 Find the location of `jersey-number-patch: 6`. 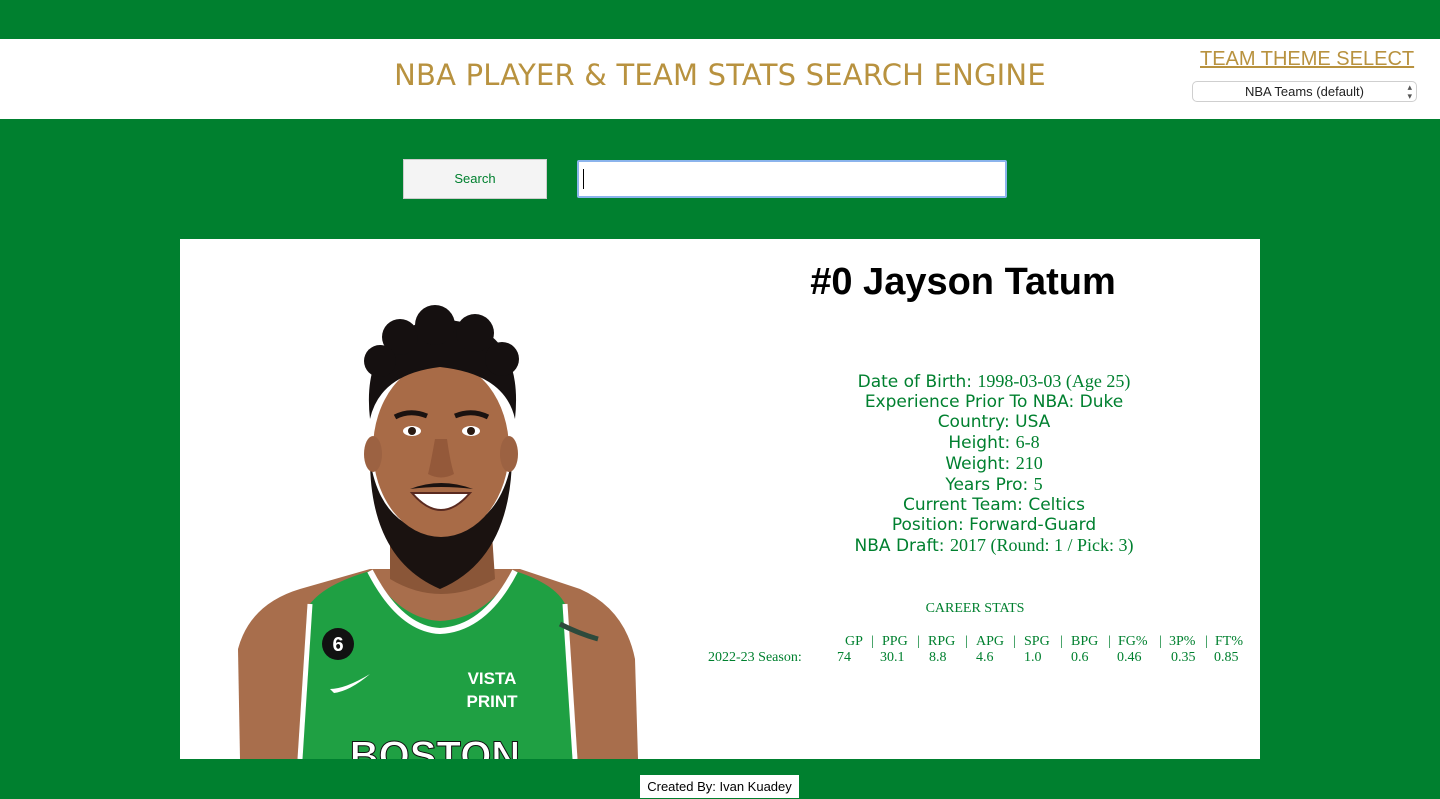

jersey-number-patch: 6 is located at coordinates (337, 645).